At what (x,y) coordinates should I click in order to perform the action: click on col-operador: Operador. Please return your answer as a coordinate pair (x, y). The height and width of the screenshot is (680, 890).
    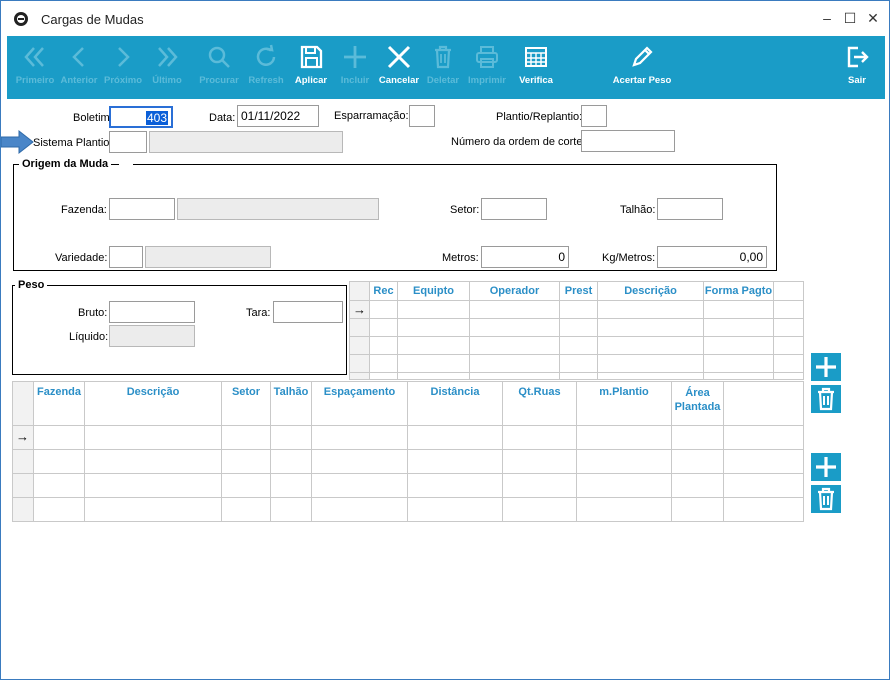
    Looking at the image, I should click on (515, 330).